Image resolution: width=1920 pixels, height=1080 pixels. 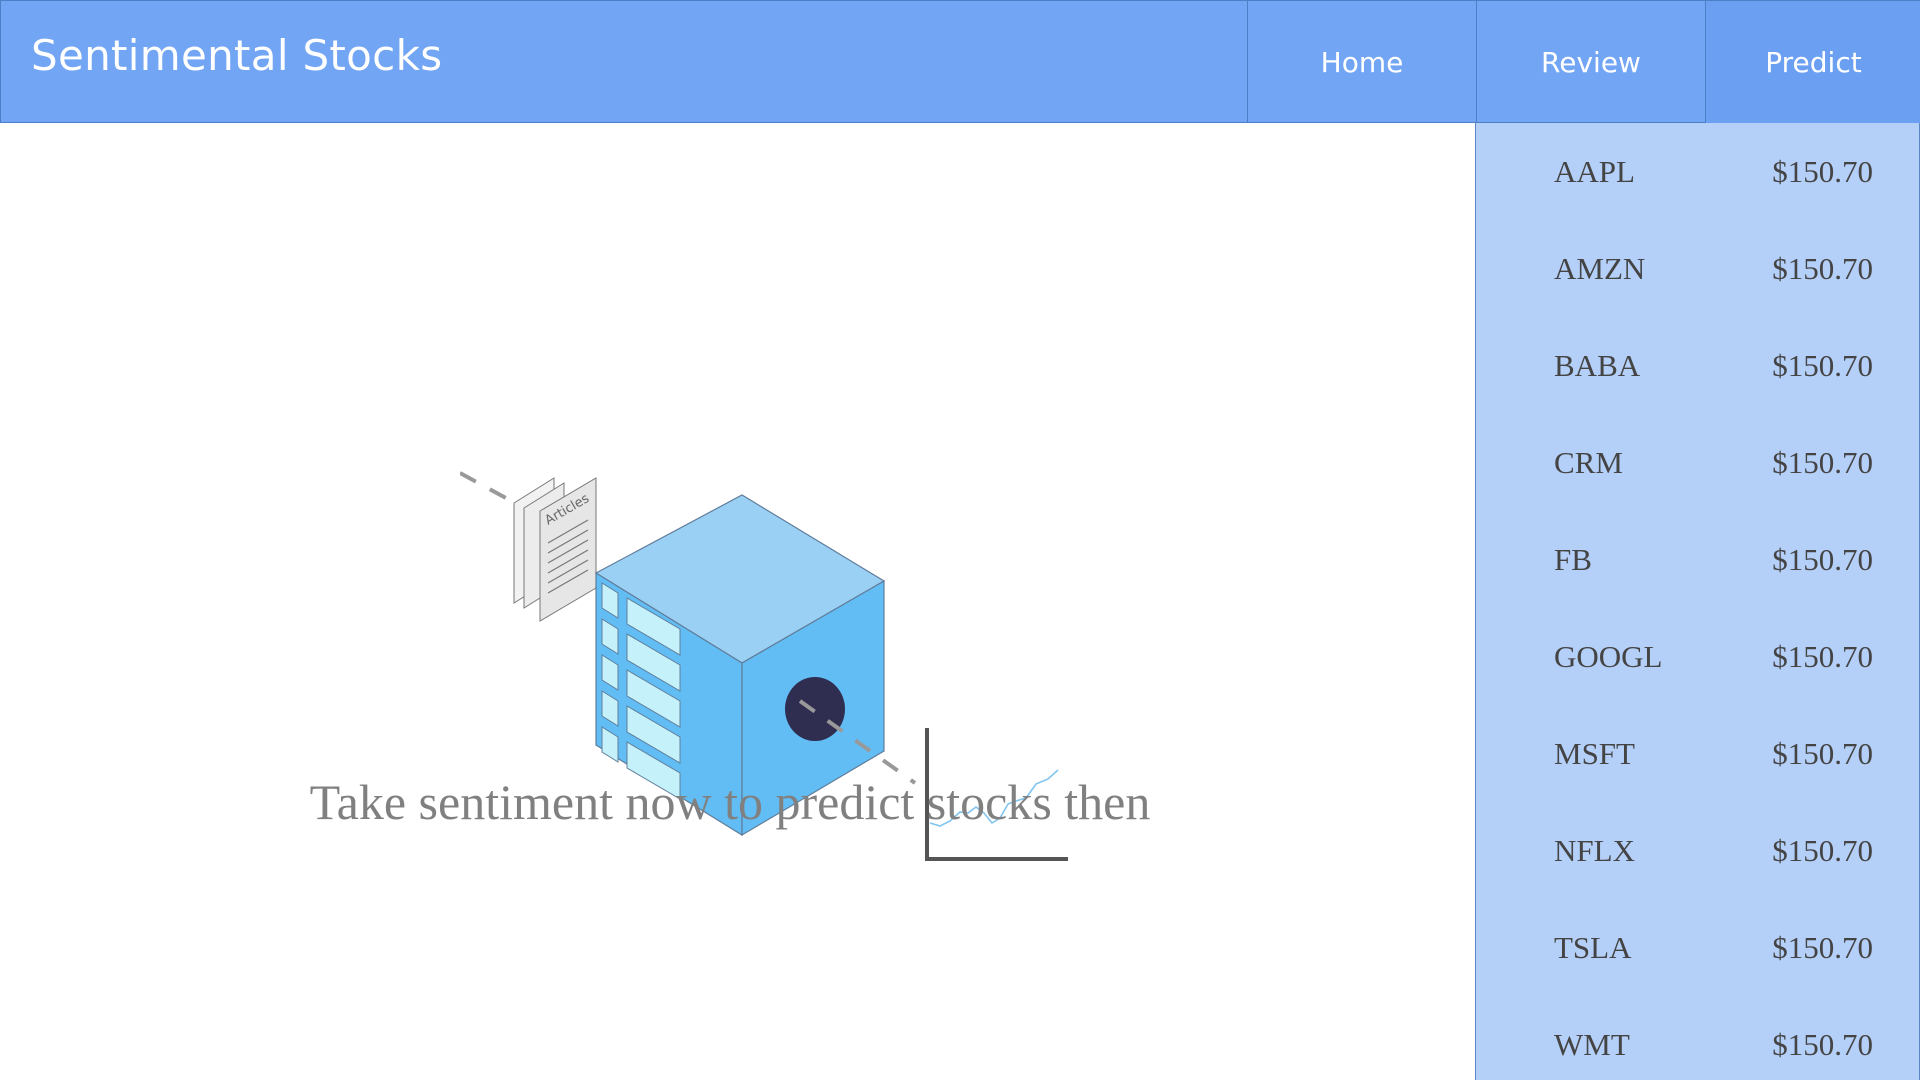 I want to click on ticker-symbol: NFLX, so click(x=1594, y=850).